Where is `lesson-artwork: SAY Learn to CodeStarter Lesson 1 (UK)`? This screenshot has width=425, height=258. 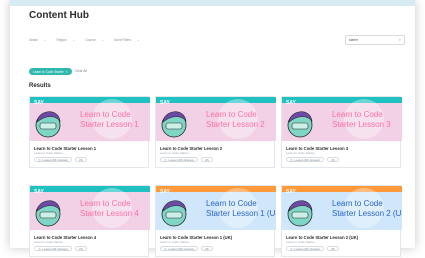
lesson-artwork: SAY Learn to CodeStarter Lesson 1 (UK) is located at coordinates (218, 208).